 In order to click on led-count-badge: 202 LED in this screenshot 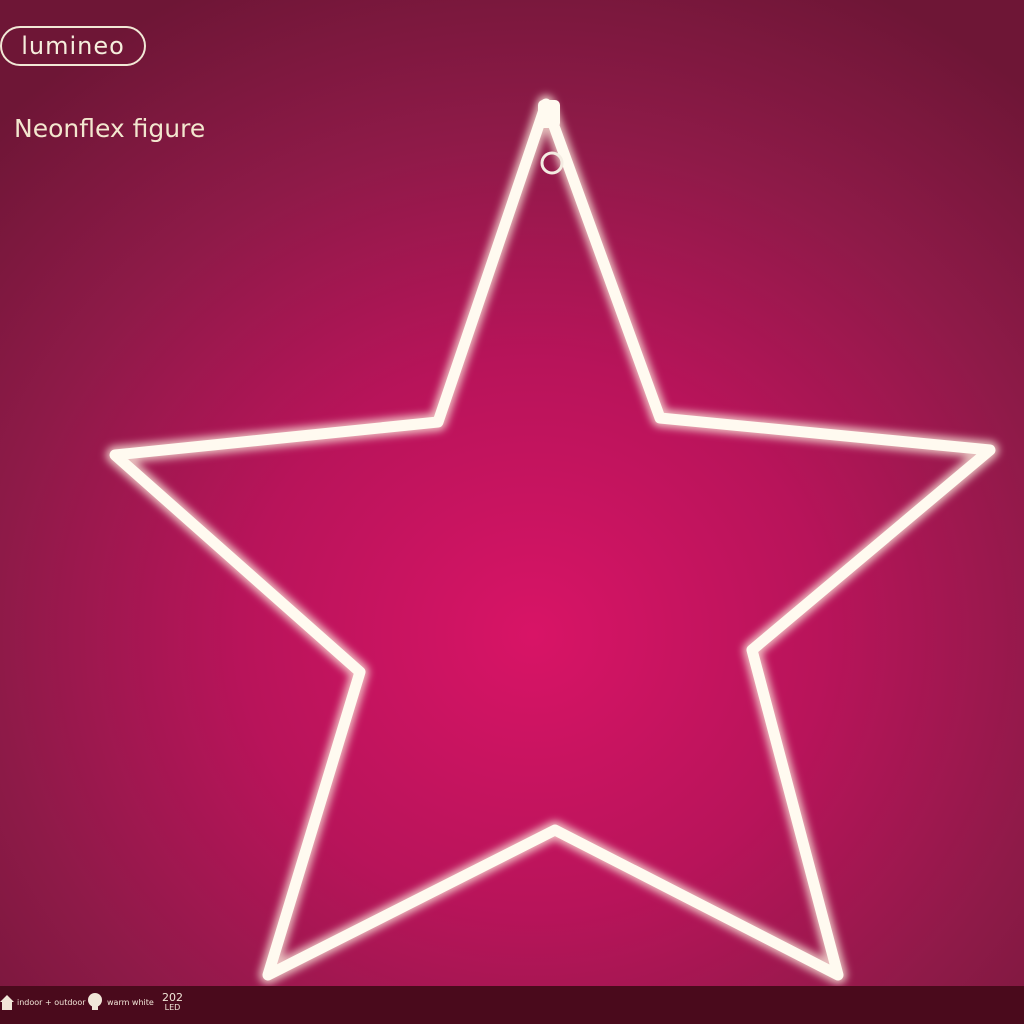, I will do `click(172, 1002)`.